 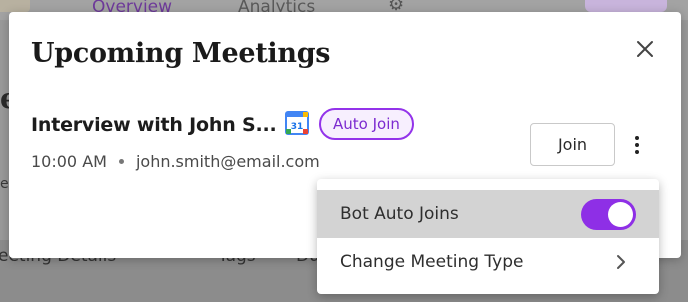 What do you see at coordinates (572, 144) in the screenshot?
I see `join-button: Join` at bounding box center [572, 144].